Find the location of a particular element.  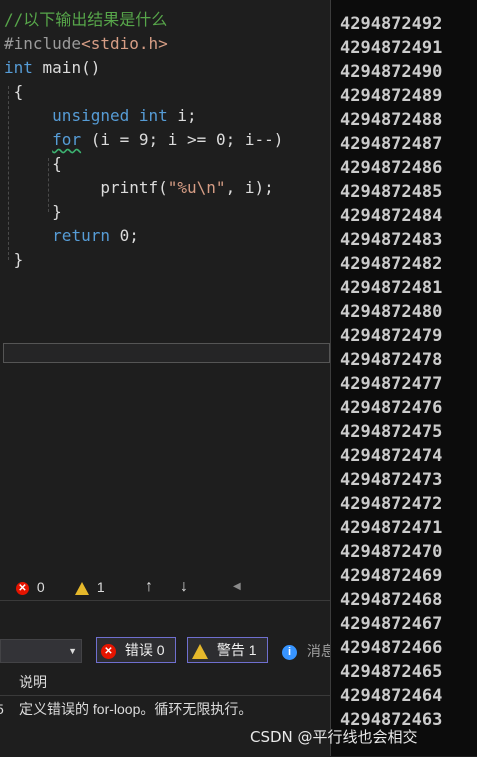

scope-dropdown: ▼ is located at coordinates (41, 651).